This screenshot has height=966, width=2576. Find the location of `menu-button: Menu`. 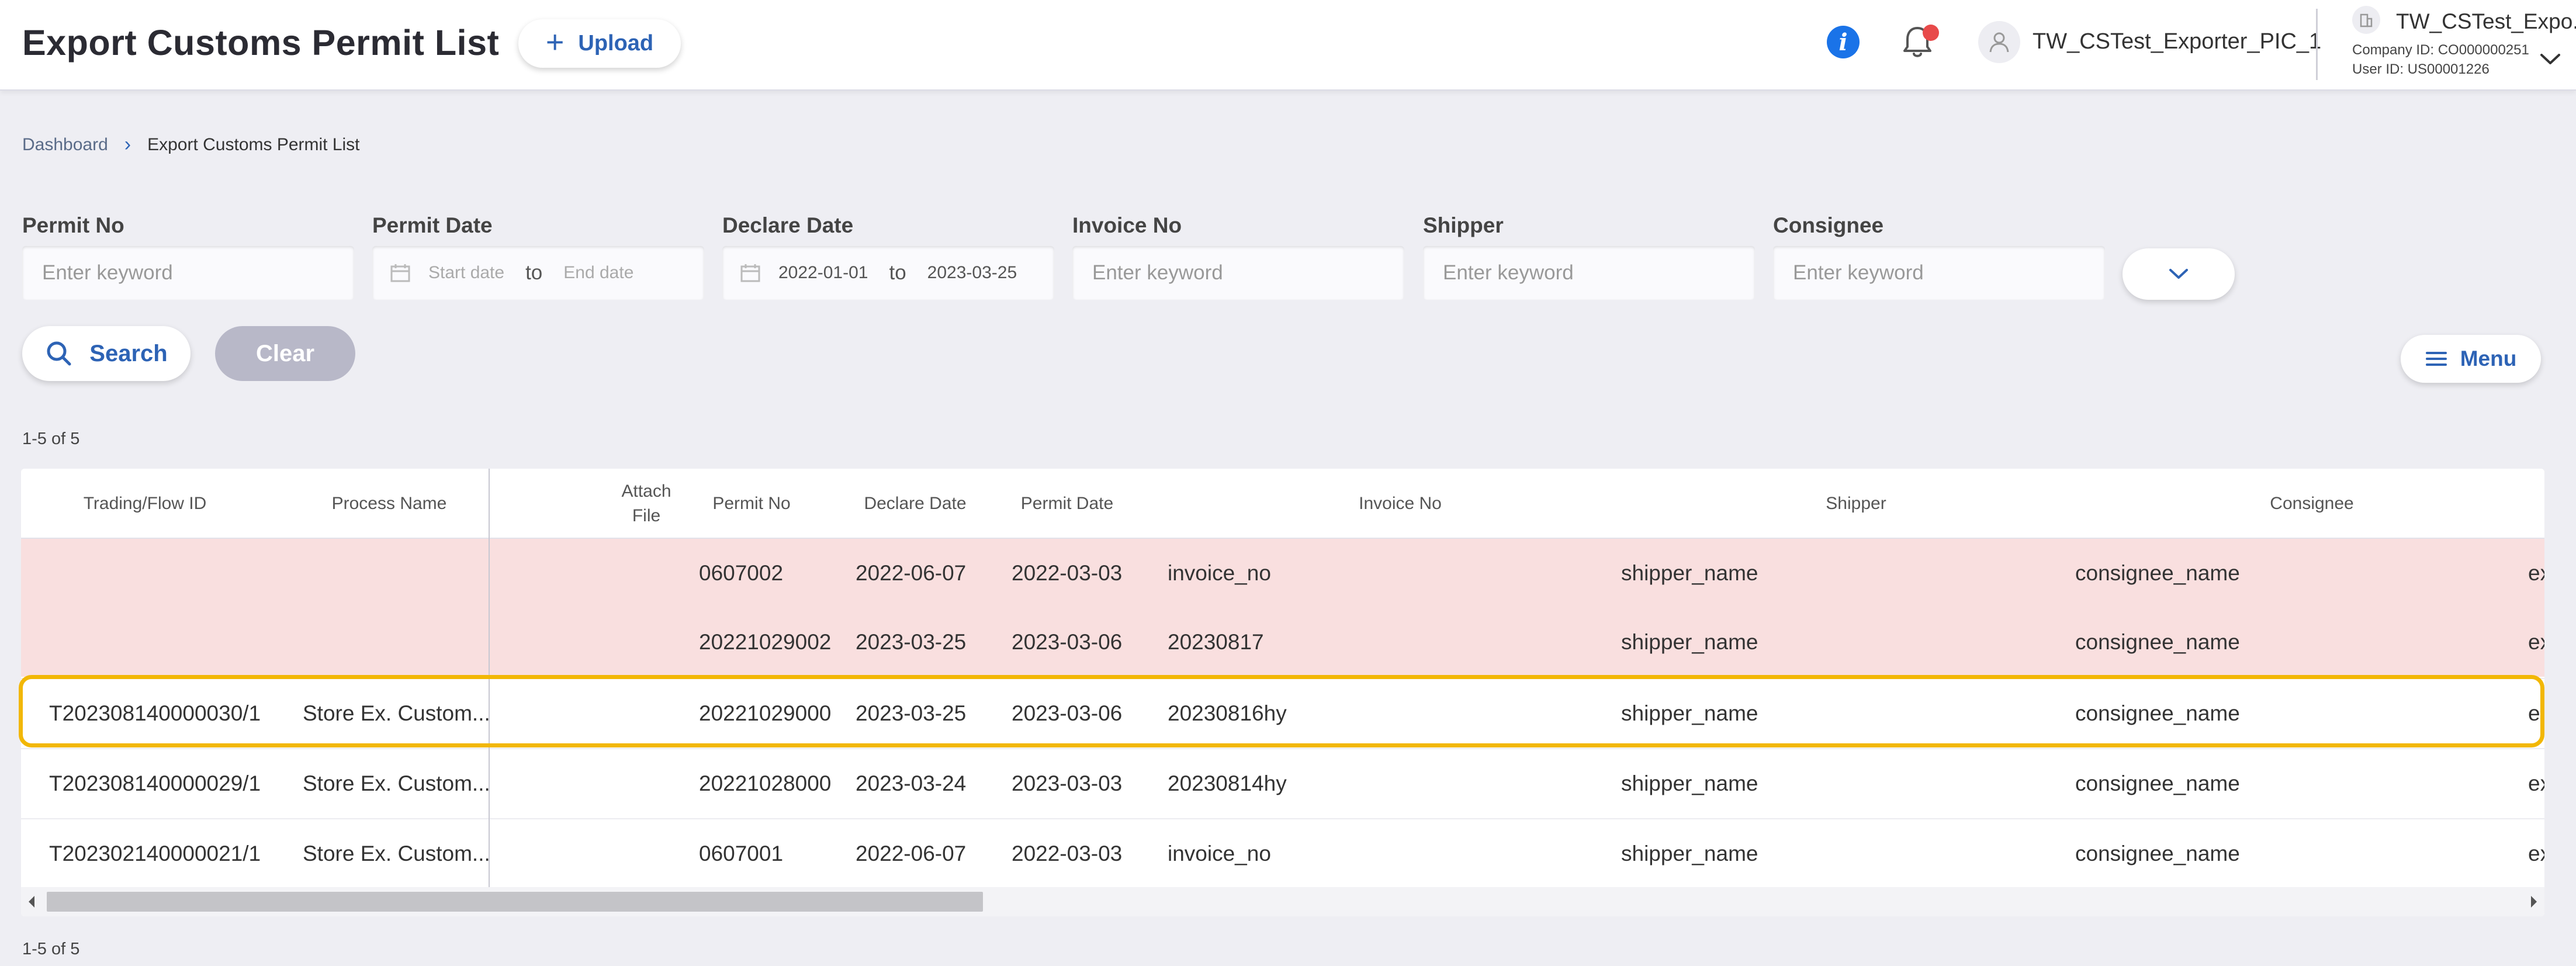

menu-button: Menu is located at coordinates (2471, 359).